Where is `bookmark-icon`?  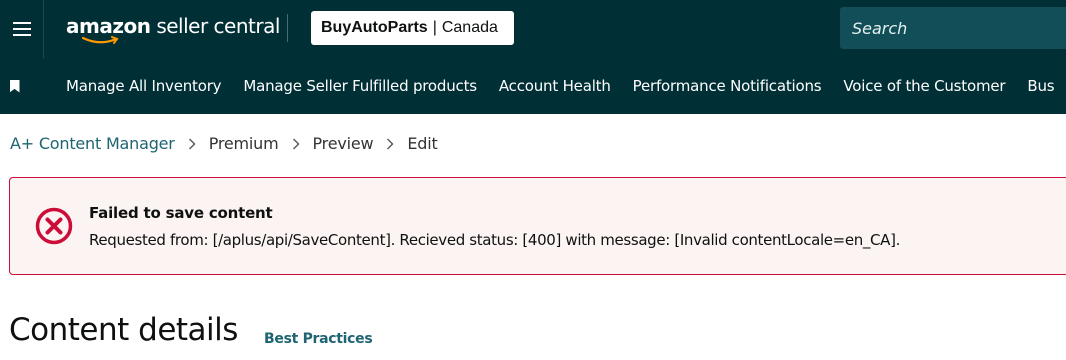
bookmark-icon is located at coordinates (14, 86).